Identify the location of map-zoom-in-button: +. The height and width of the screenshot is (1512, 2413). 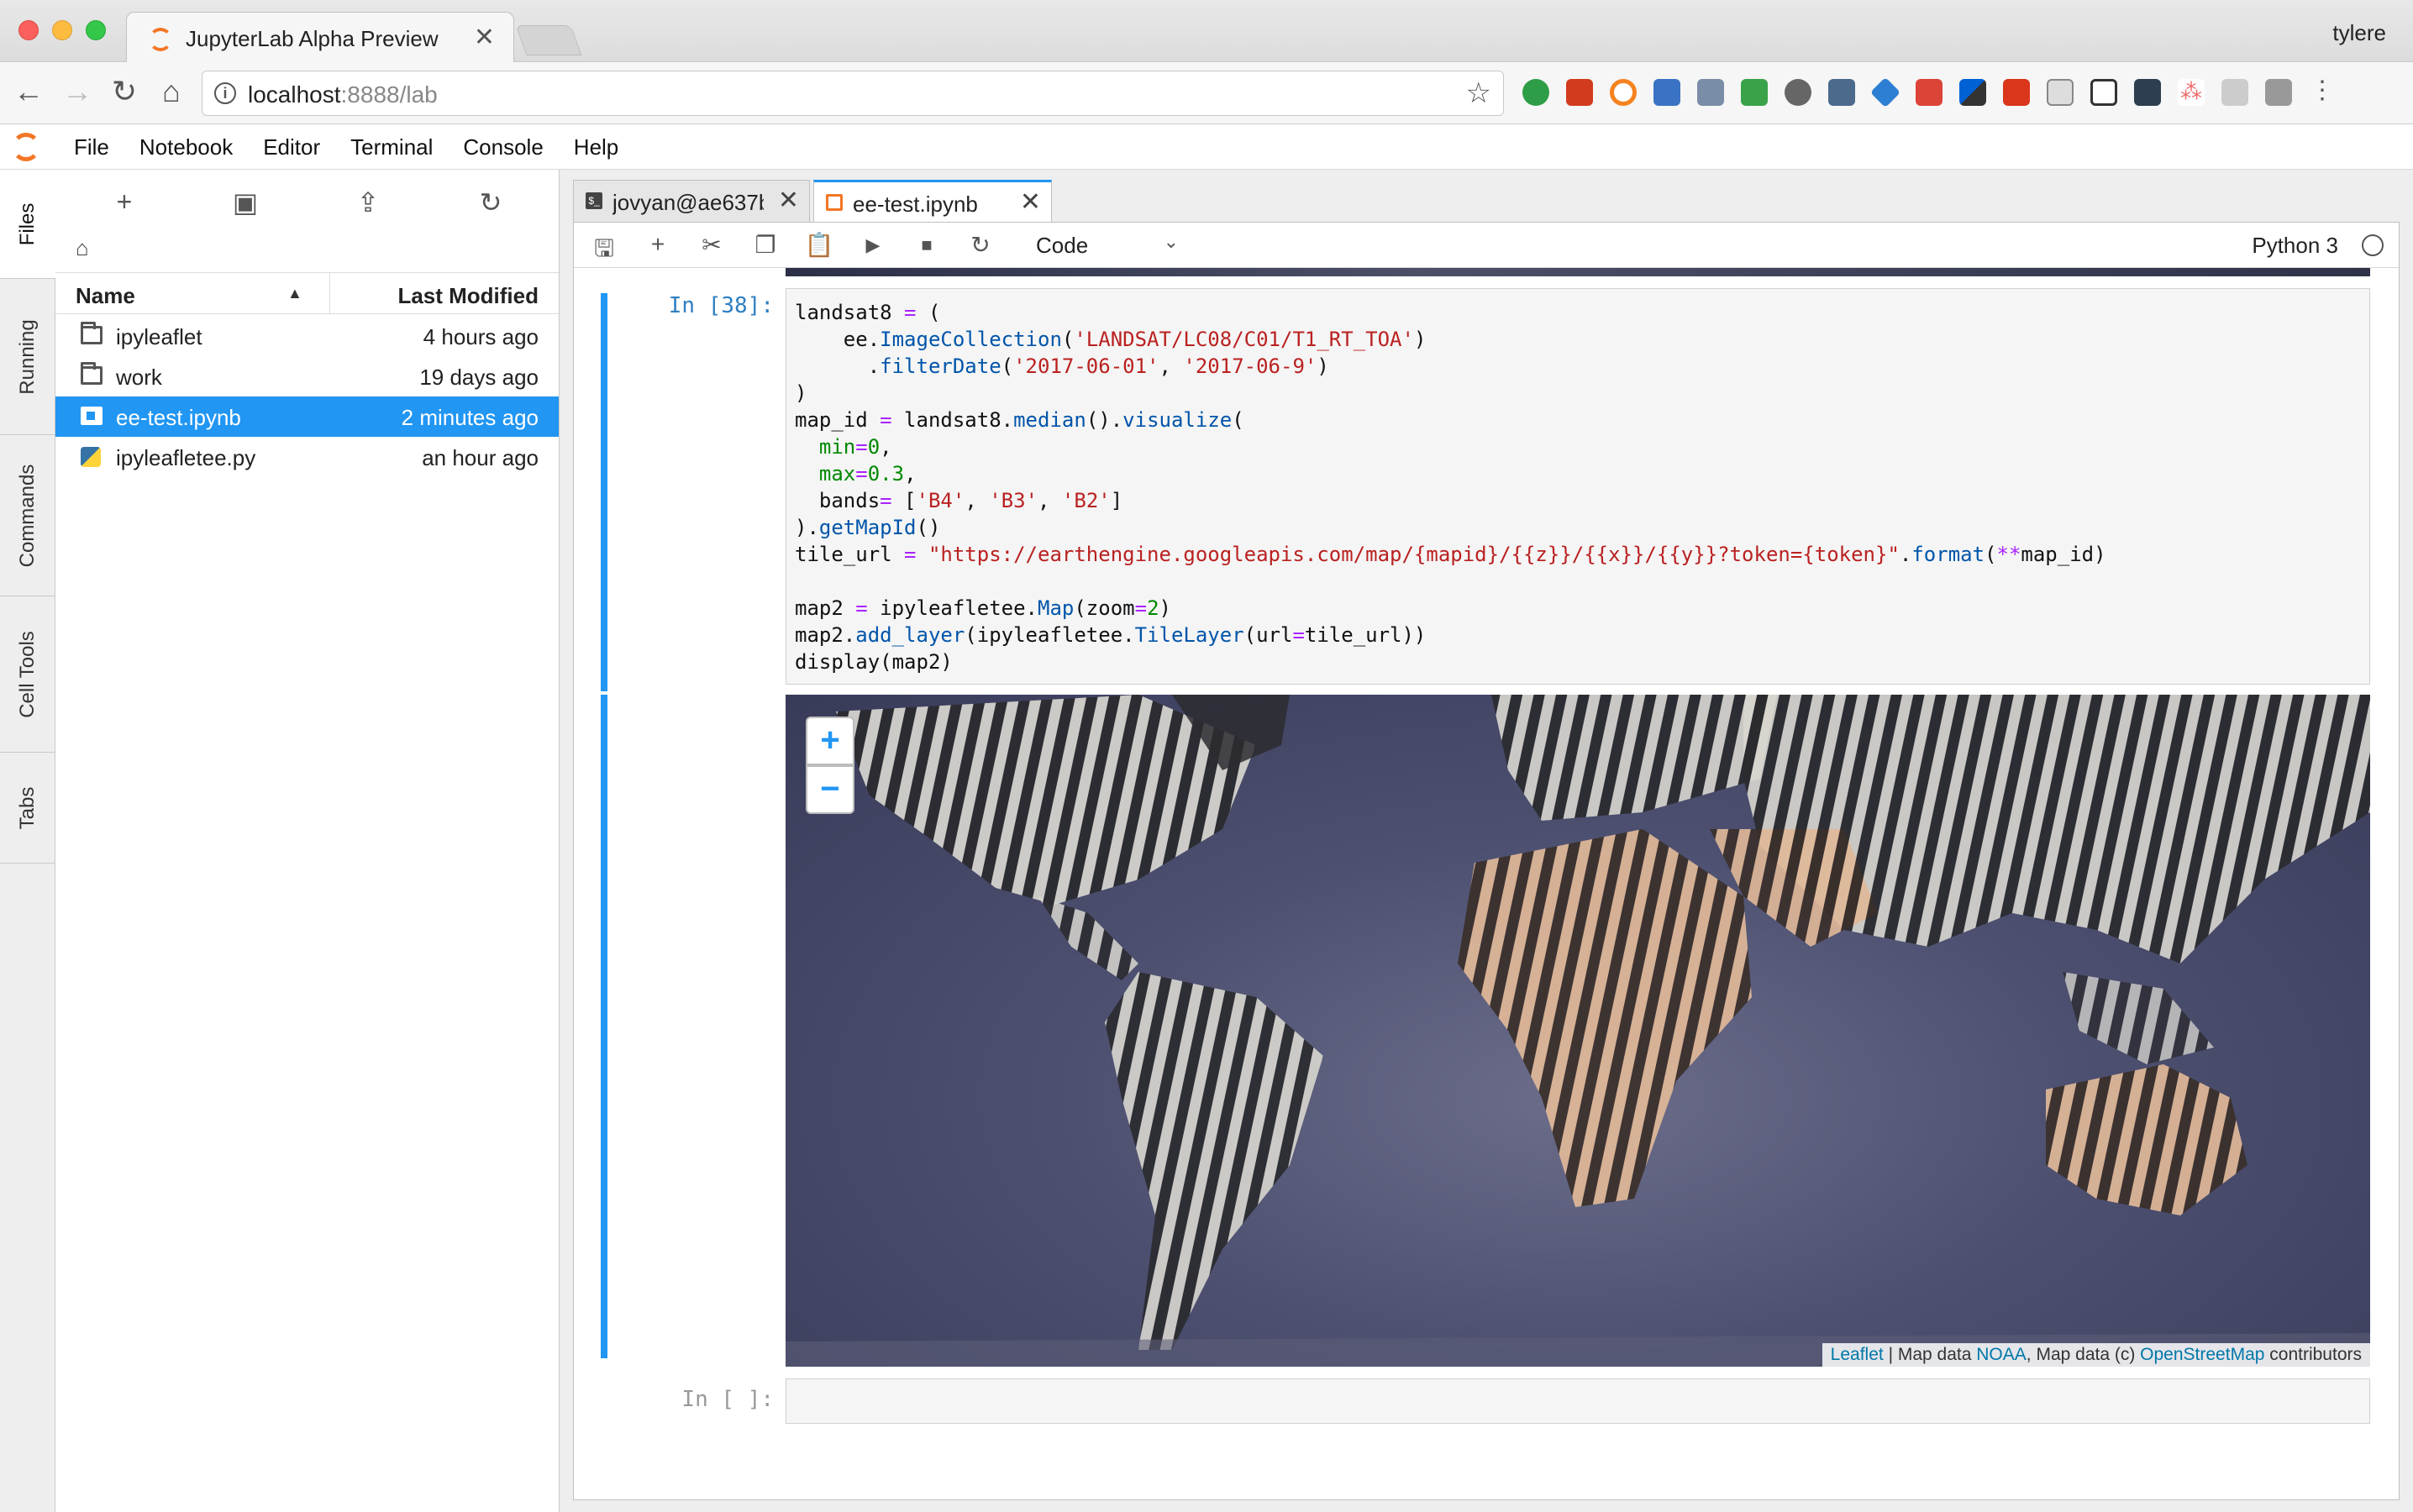
(830, 741).